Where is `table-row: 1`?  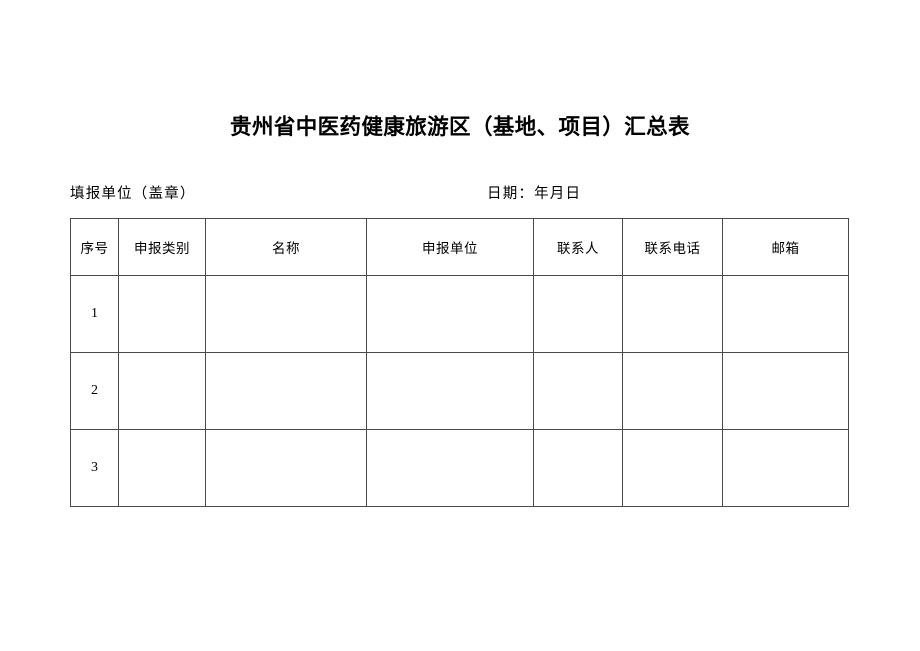
table-row: 1 is located at coordinates (459, 314).